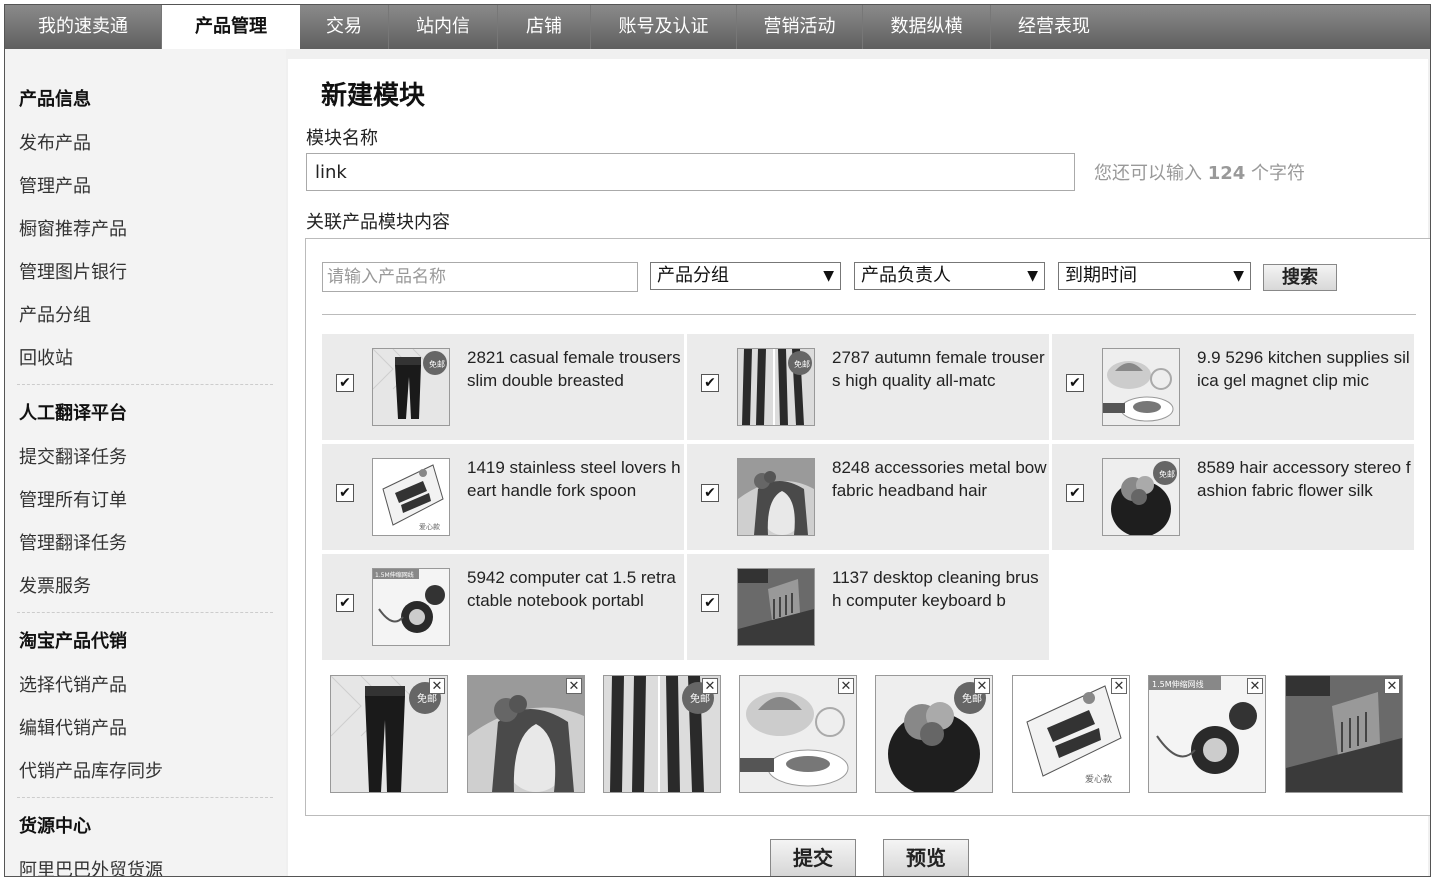  Describe the element at coordinates (798, 734) in the screenshot. I see `selected-item-clip: ✕` at that location.